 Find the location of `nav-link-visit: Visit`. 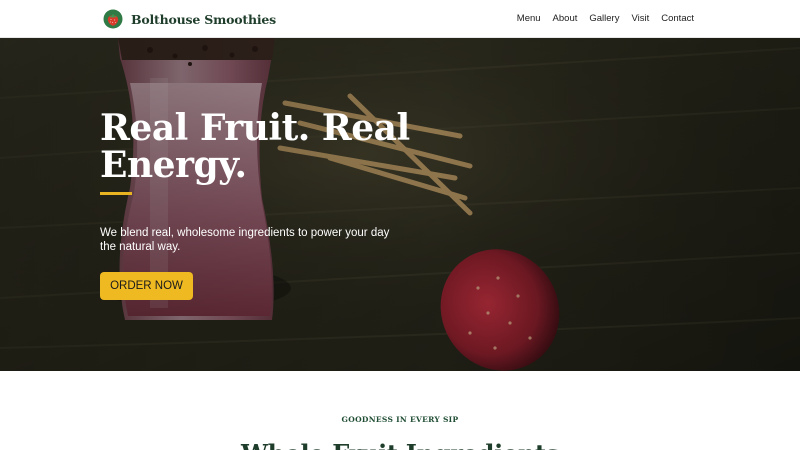

nav-link-visit: Visit is located at coordinates (640, 18).